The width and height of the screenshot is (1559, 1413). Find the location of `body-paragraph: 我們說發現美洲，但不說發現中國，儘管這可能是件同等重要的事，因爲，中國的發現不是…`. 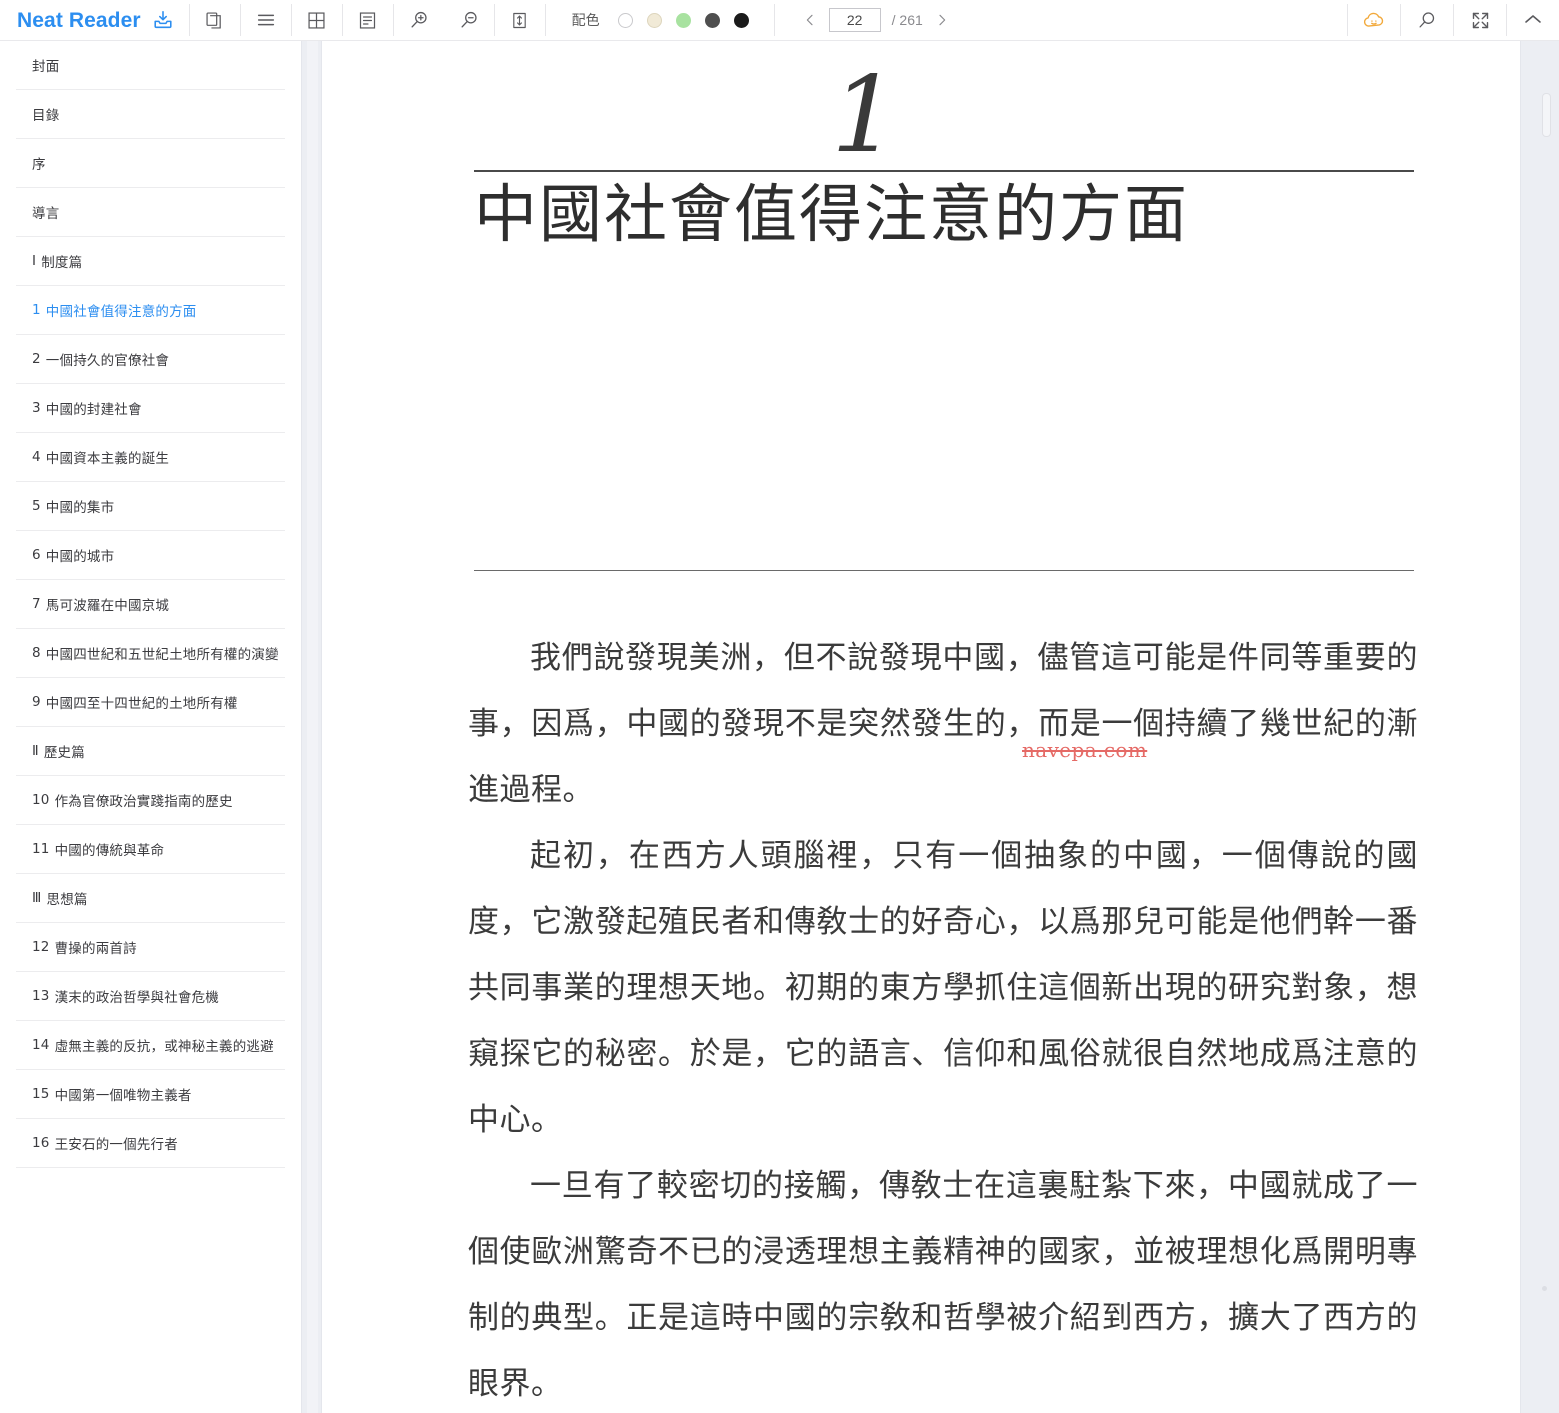

body-paragraph: 我們說發現美洲，但不說發現中國，儘管這可能是件同等重要的事，因爲，中國的發現不是… is located at coordinates (943, 724).